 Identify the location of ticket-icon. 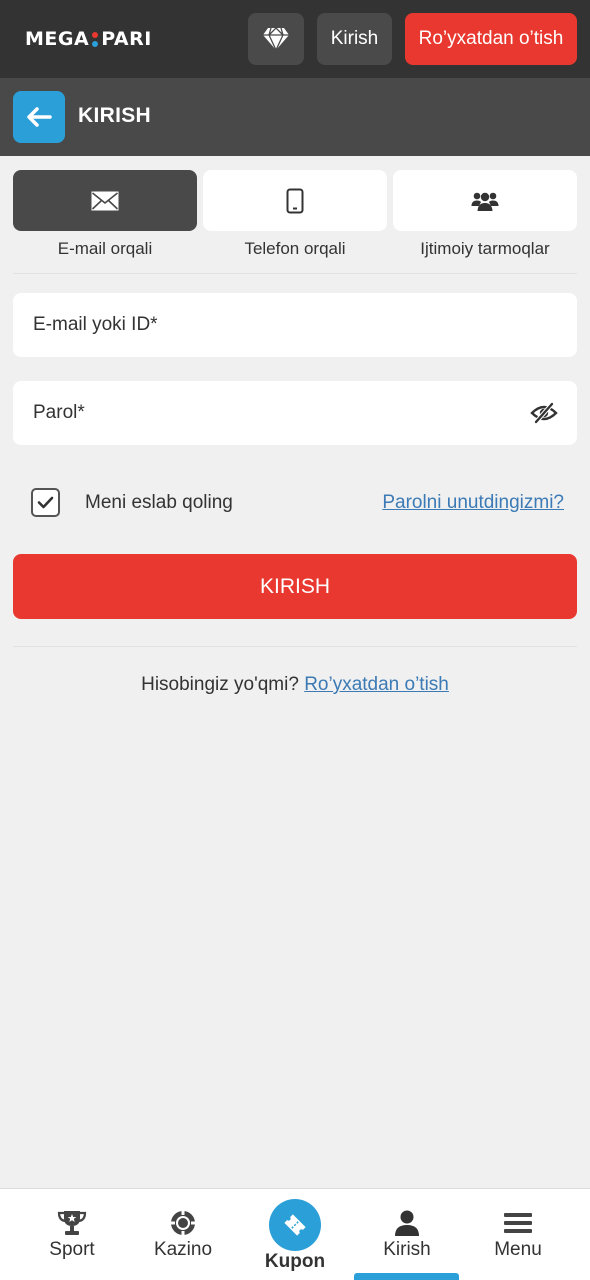
(295, 1225).